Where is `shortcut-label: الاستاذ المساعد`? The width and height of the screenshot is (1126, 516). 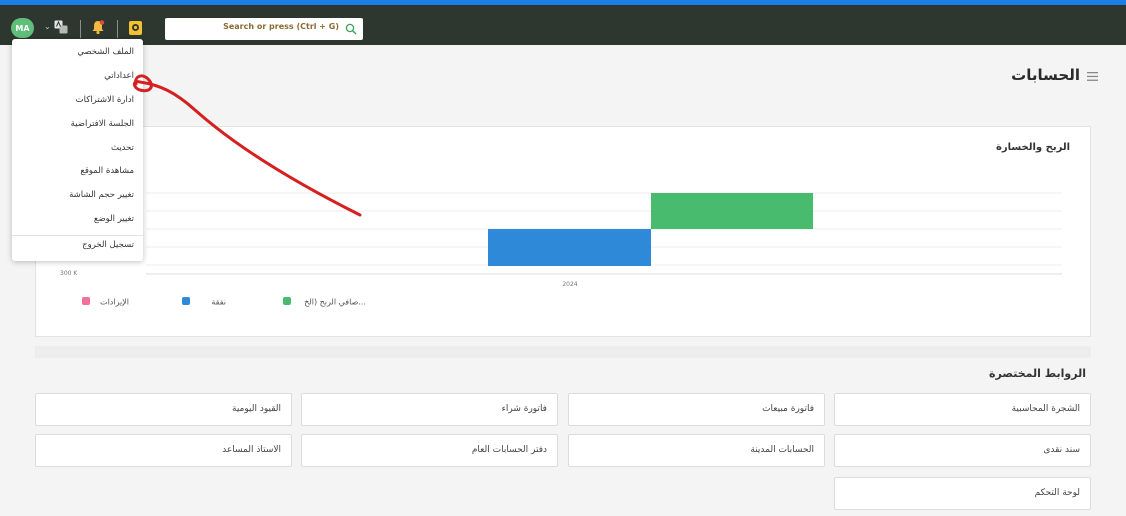
shortcut-label: الاستاذ المساعد is located at coordinates (251, 450).